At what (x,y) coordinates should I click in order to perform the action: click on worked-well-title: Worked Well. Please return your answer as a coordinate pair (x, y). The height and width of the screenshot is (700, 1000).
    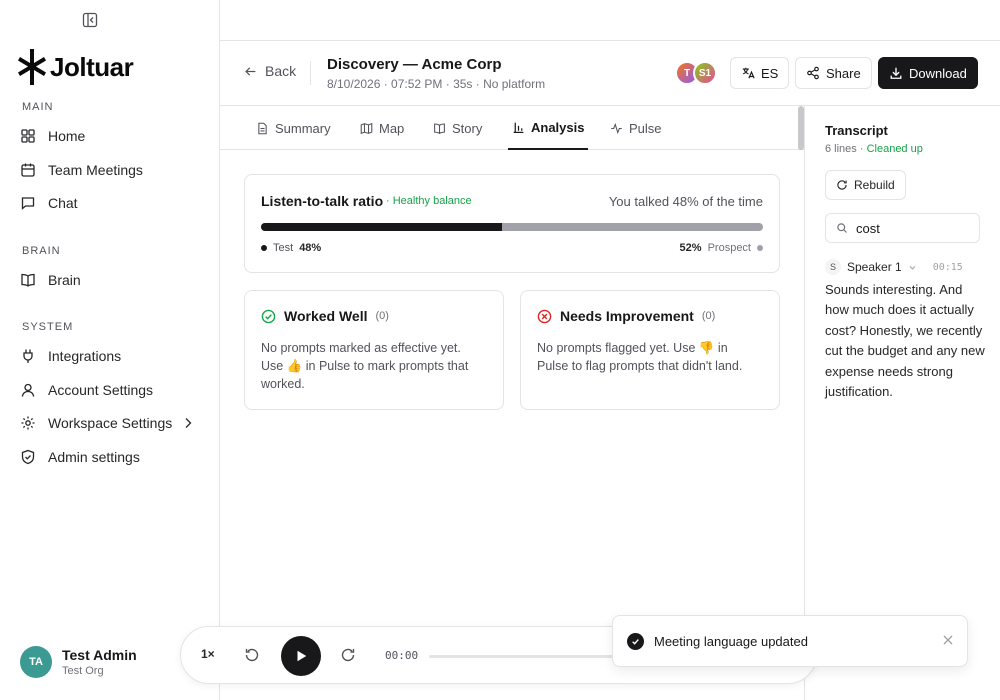
    Looking at the image, I should click on (326, 316).